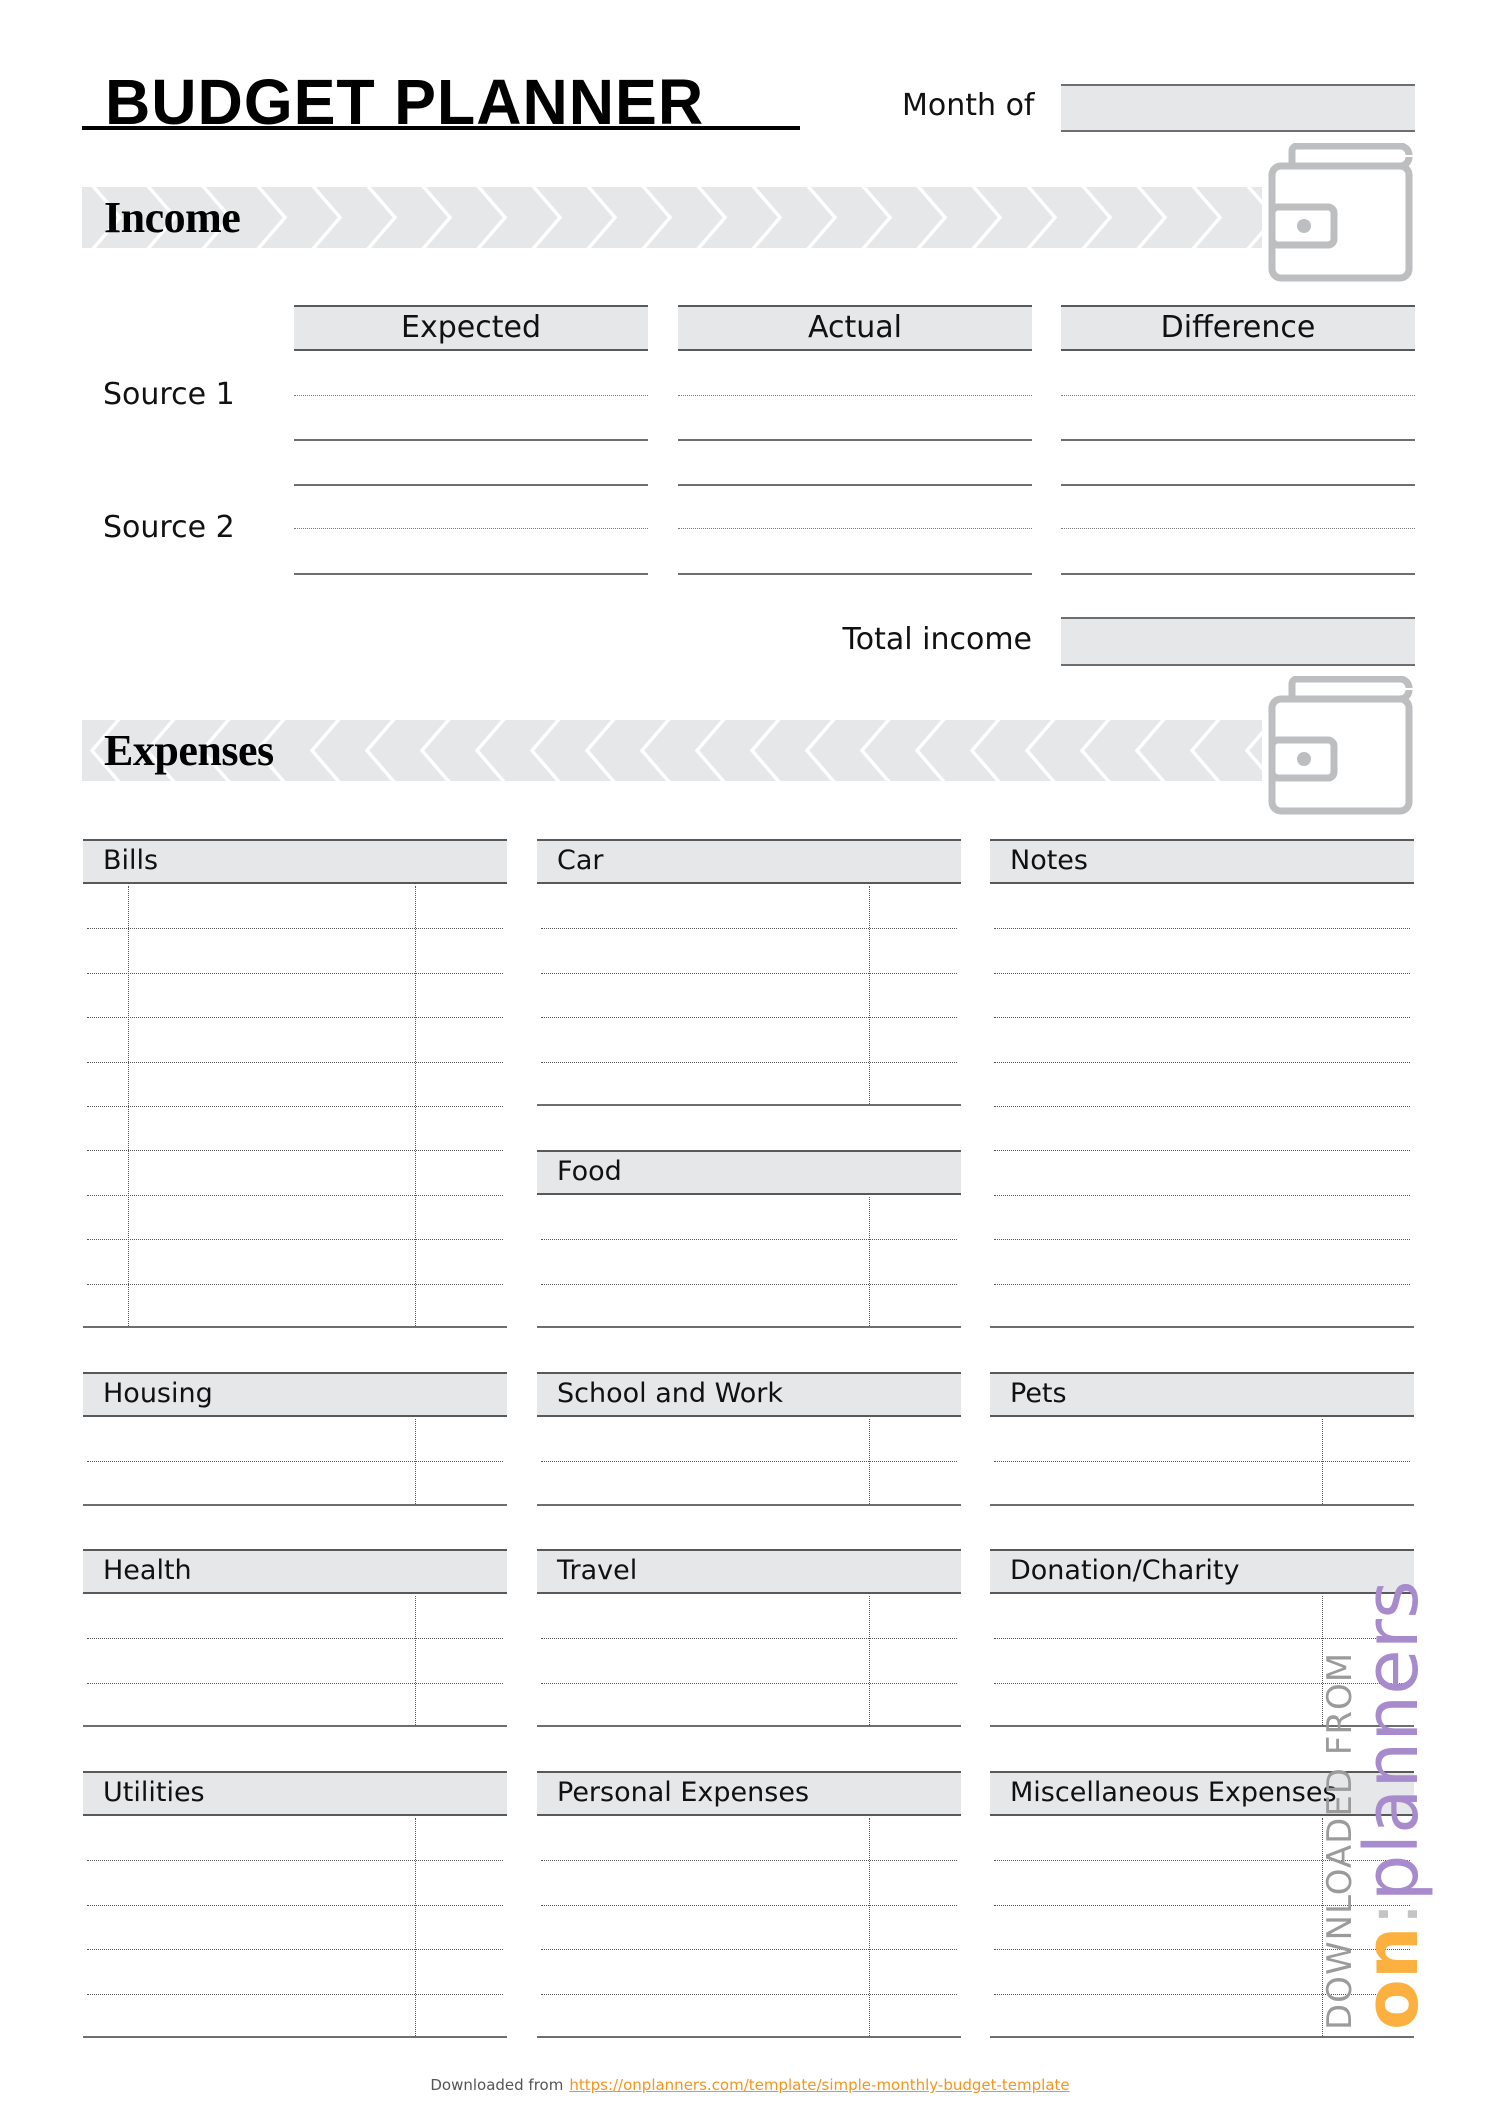 The width and height of the screenshot is (1500, 2120). What do you see at coordinates (295, 861) in the screenshot?
I see `category-header: Bills` at bounding box center [295, 861].